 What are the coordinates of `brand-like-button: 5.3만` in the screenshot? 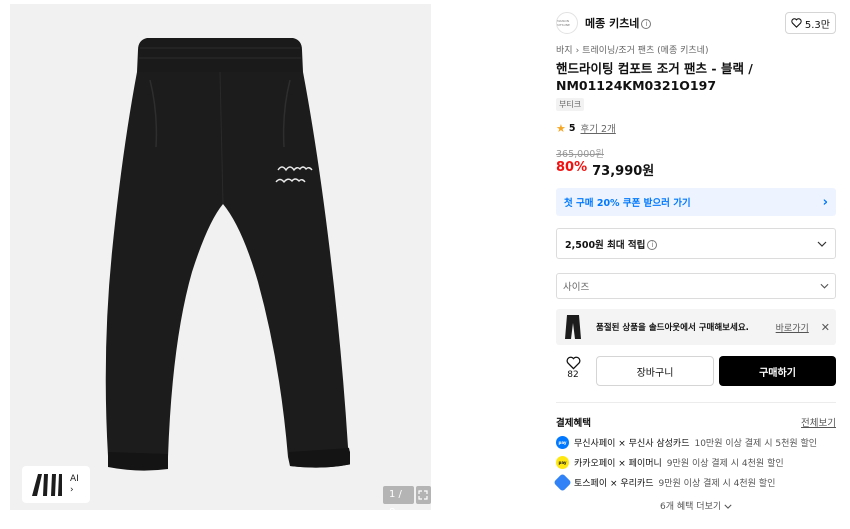 It's located at (810, 23).